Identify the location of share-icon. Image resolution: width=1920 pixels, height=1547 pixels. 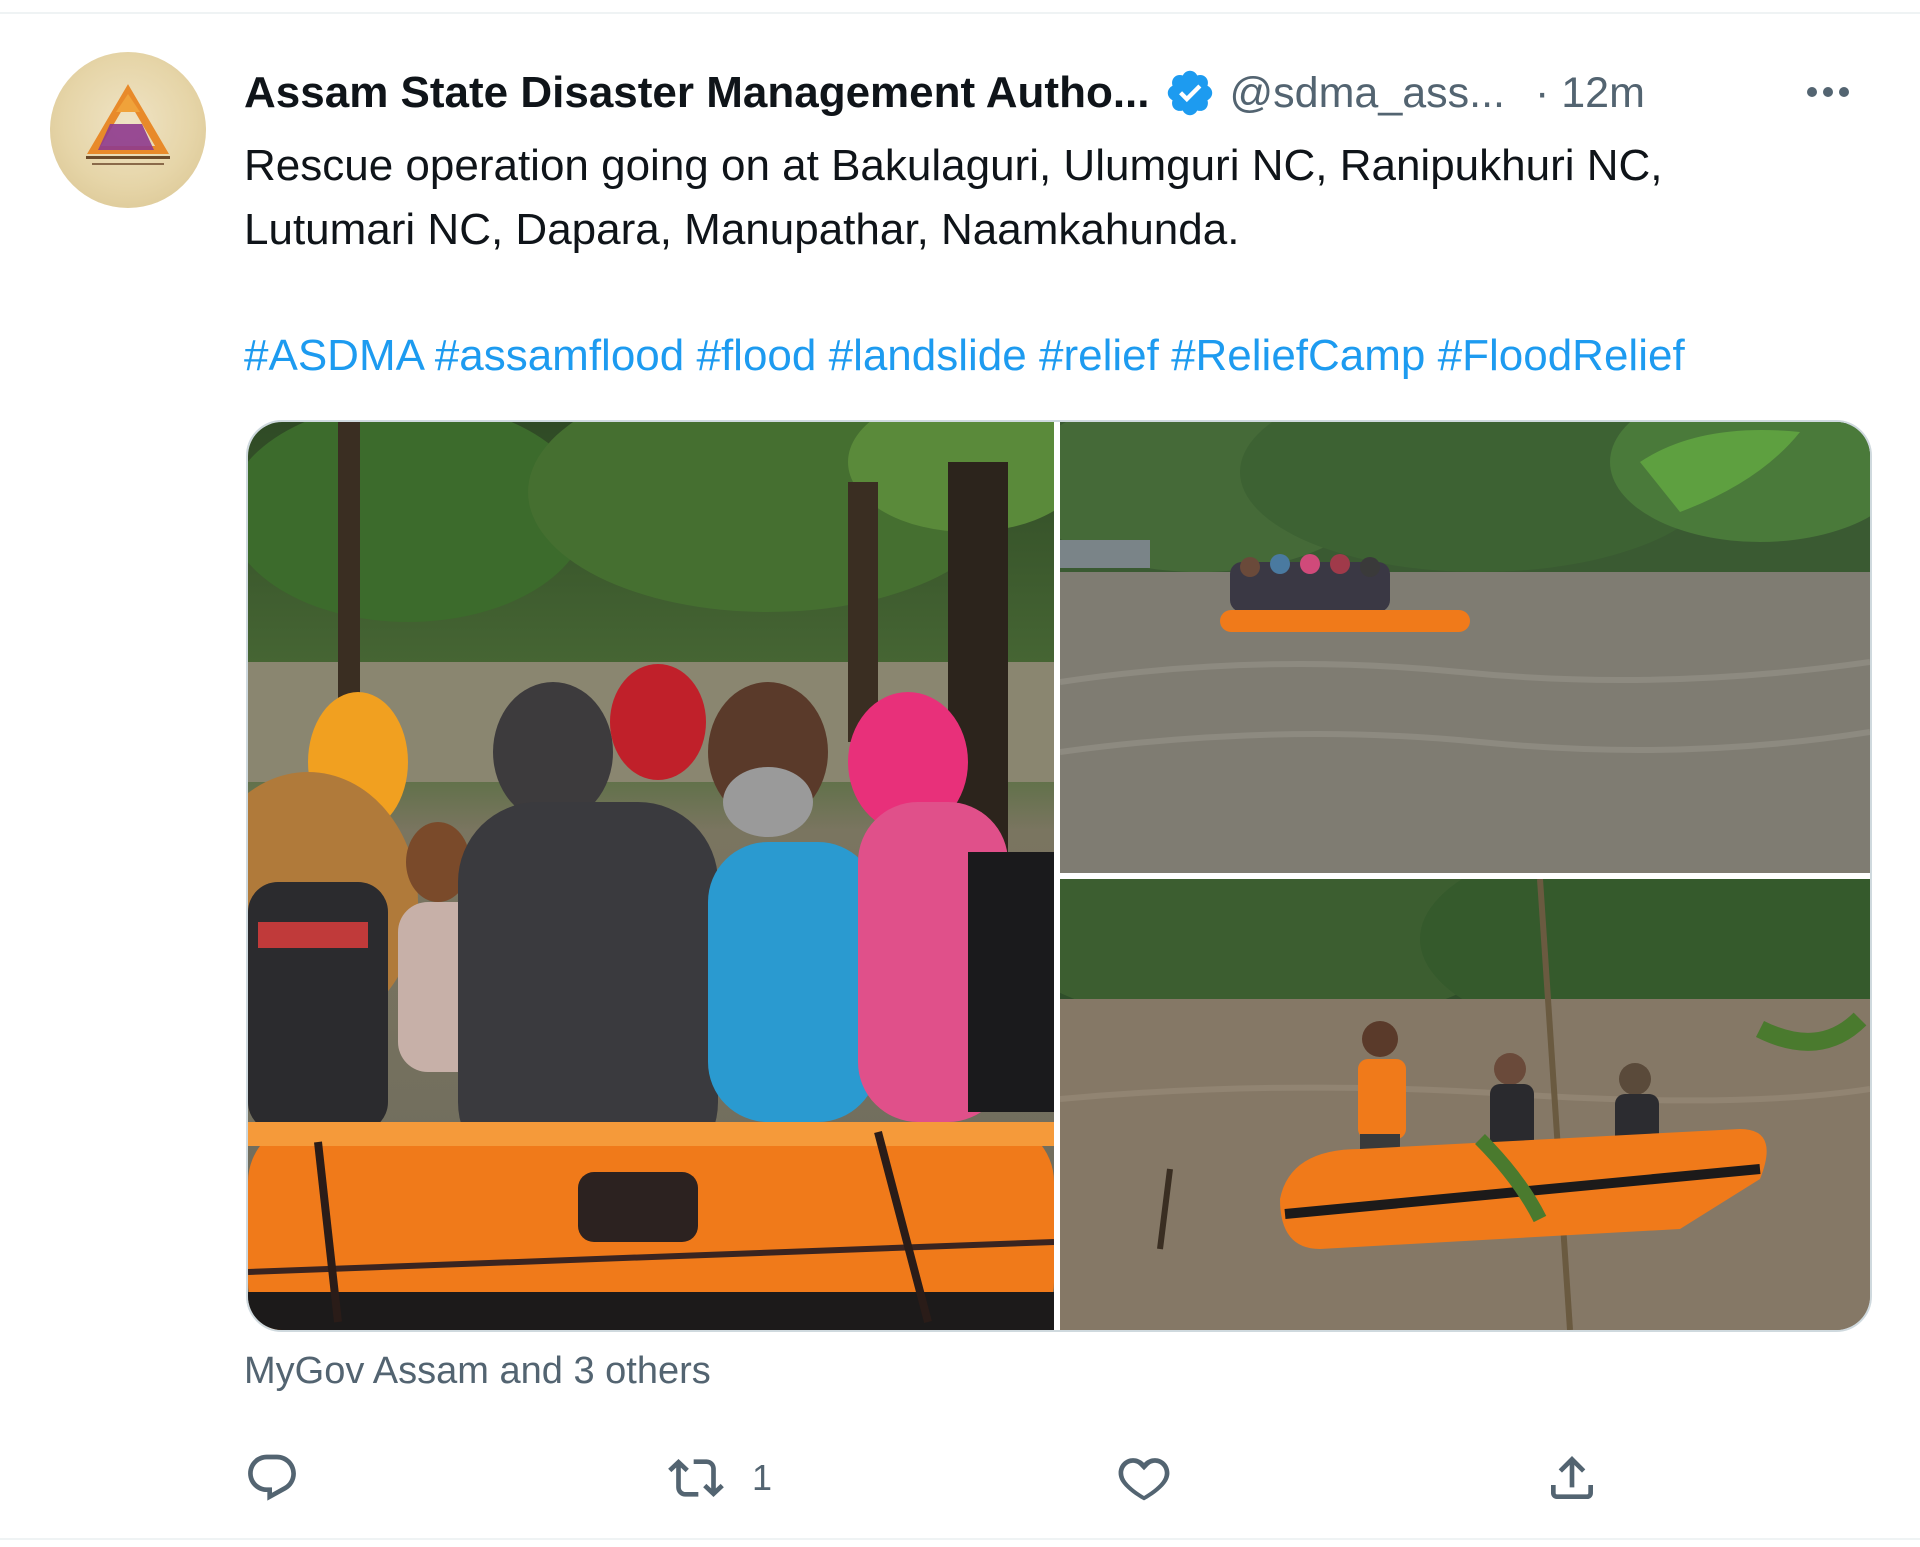
(1572, 1477).